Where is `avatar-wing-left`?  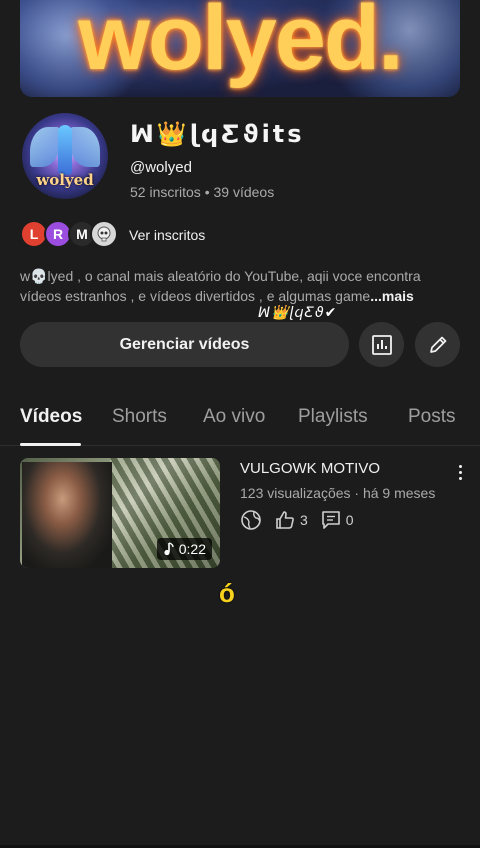 avatar-wing-left is located at coordinates (45, 147).